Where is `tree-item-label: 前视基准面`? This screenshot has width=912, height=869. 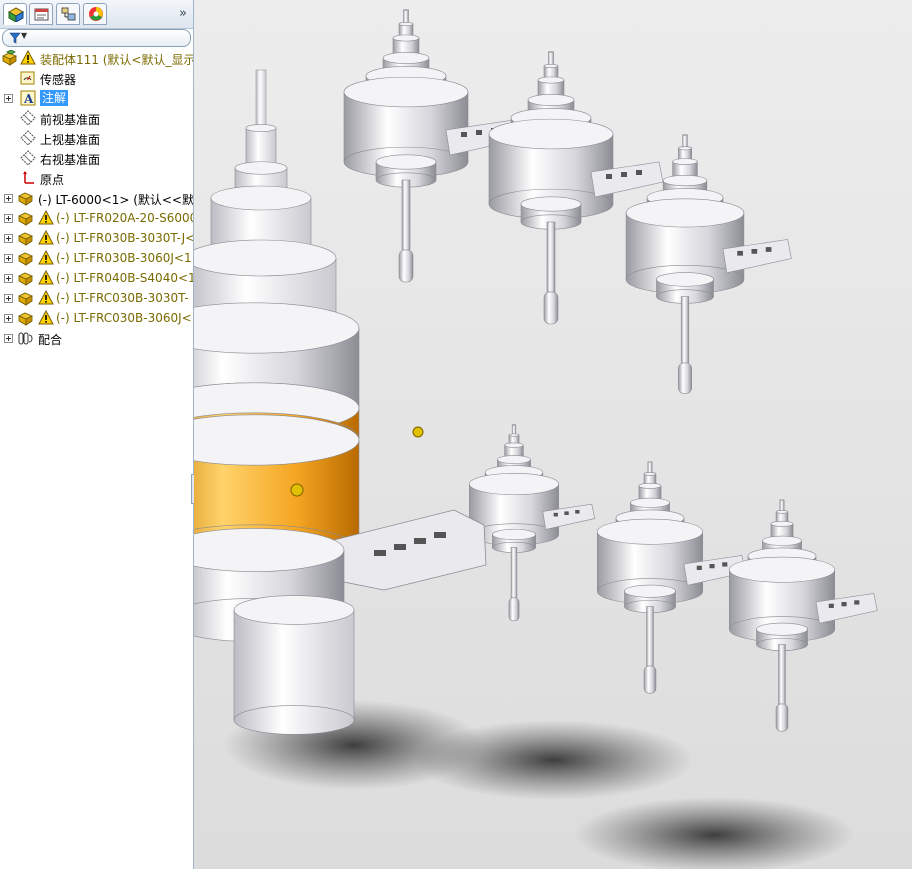 tree-item-label: 前视基准面 is located at coordinates (70, 120).